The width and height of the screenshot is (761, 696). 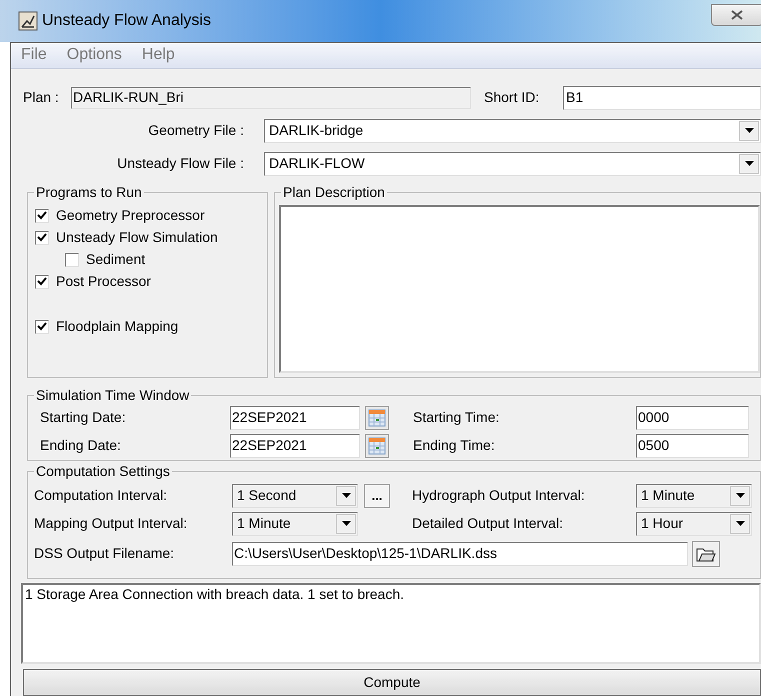 I want to click on file-label: Unsteady Flow File :, so click(x=180, y=164).